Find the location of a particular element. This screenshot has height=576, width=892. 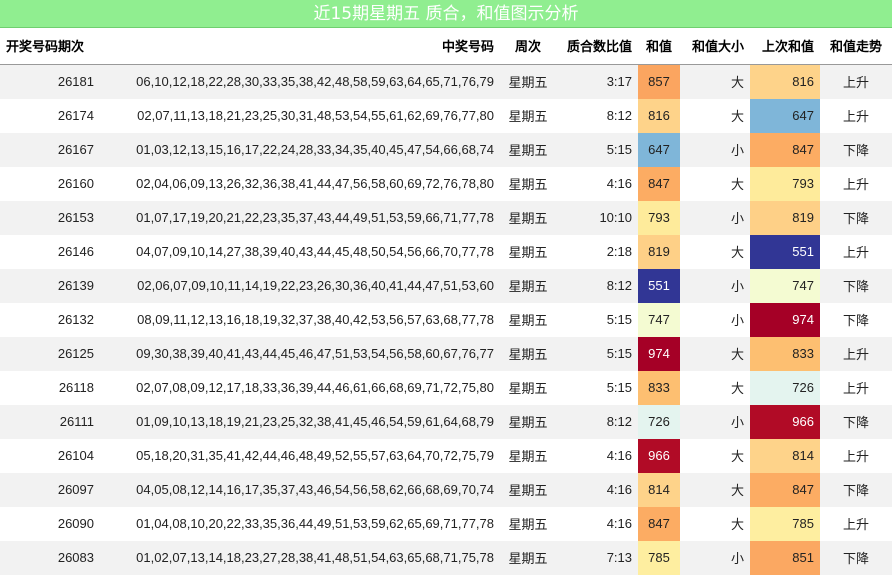

draw-id-cell: 26146 is located at coordinates (50, 251).